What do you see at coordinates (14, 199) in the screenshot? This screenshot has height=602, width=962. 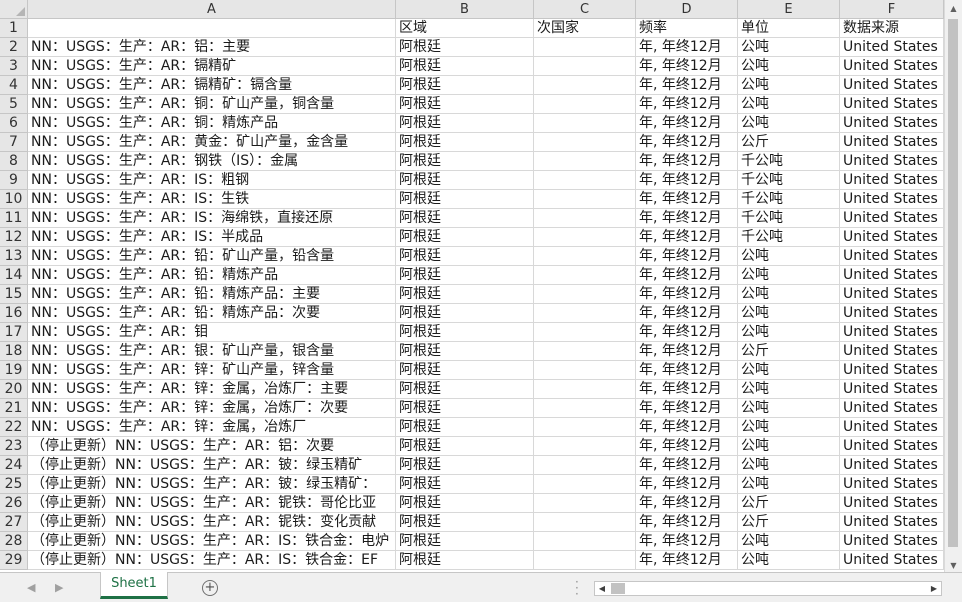 I see `row-number: 10` at bounding box center [14, 199].